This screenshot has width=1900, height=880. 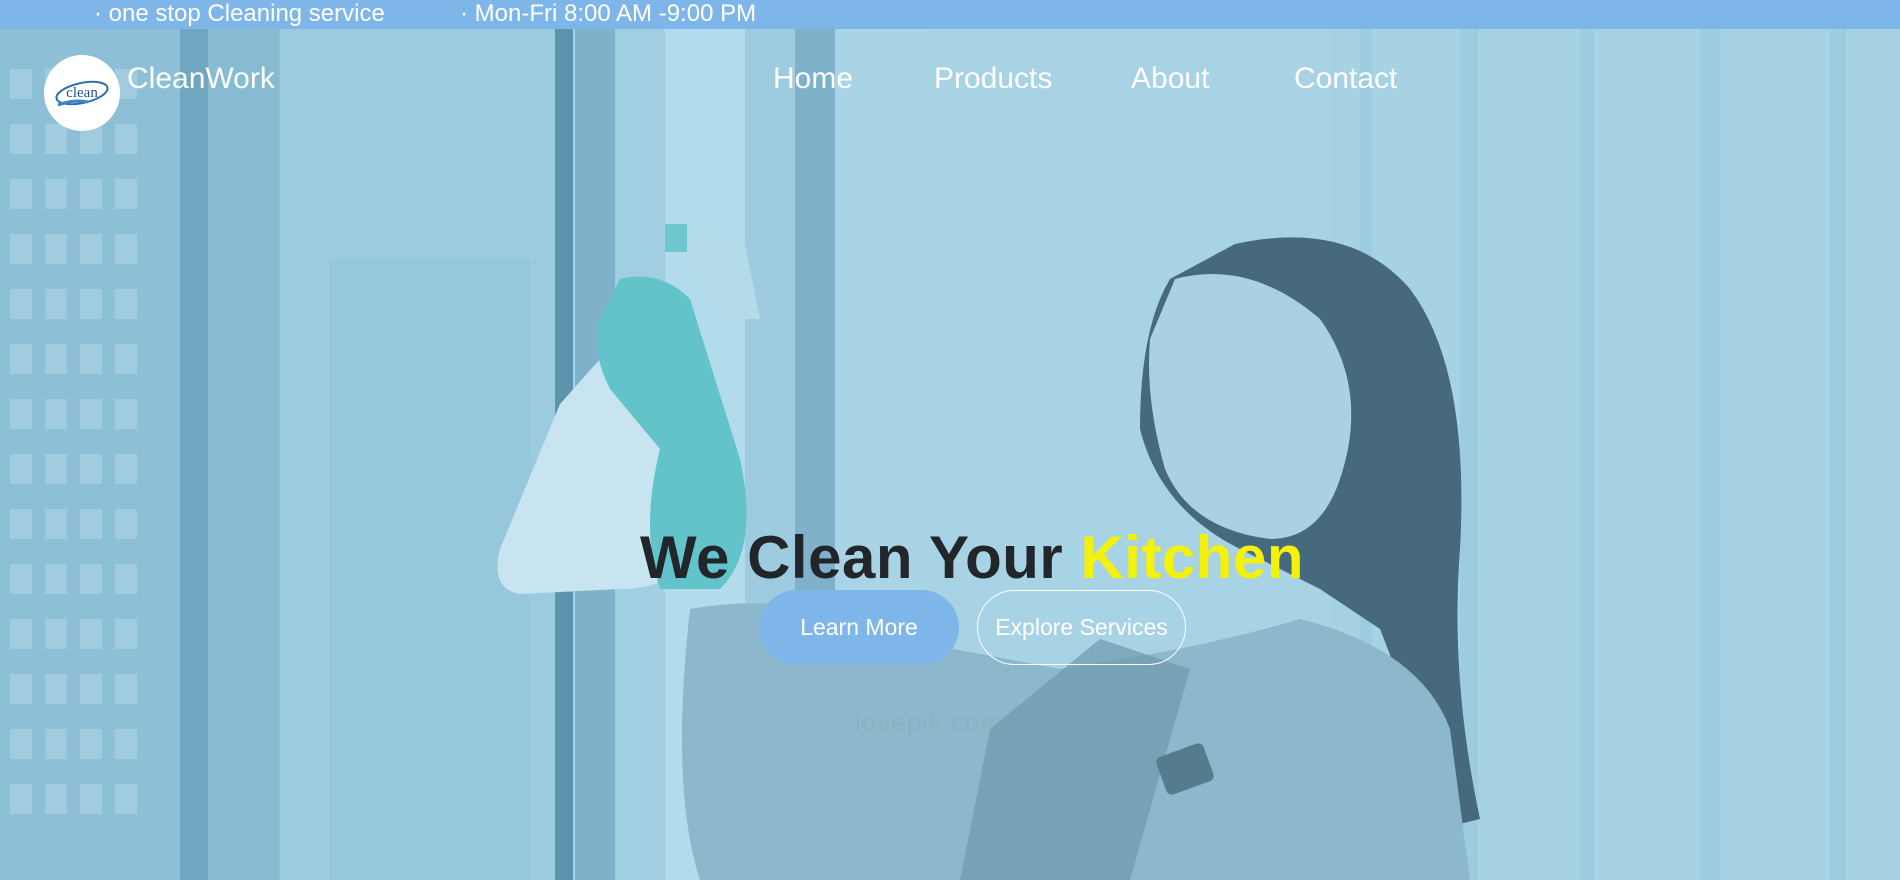 I want to click on brand-name: CleanWork, so click(x=201, y=79).